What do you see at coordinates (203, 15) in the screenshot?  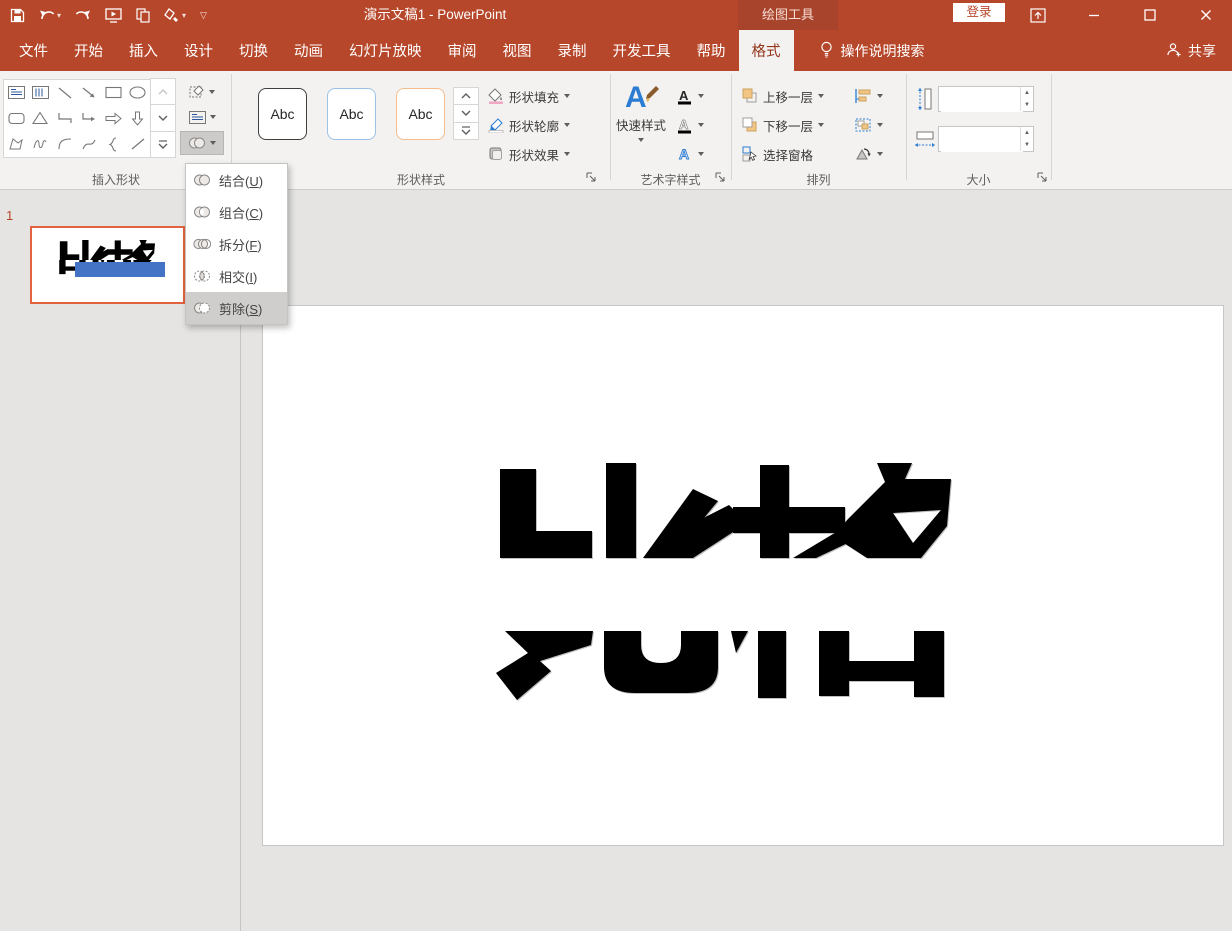 I see `customize-qat-icon: ▽` at bounding box center [203, 15].